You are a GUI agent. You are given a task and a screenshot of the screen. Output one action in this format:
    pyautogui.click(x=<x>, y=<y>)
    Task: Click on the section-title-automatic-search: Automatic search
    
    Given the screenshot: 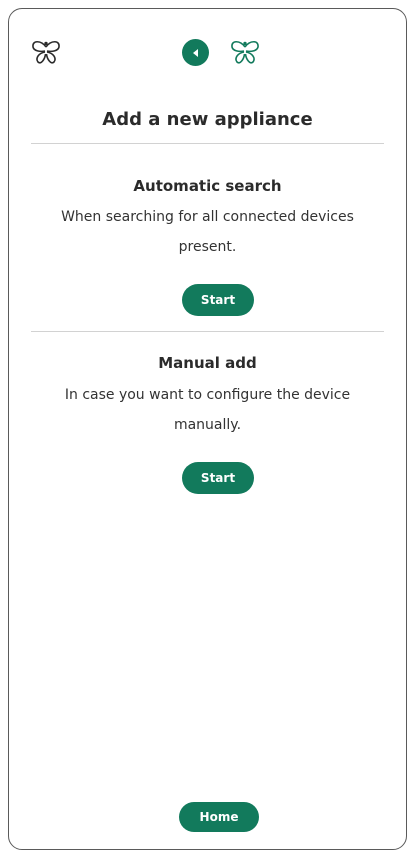 What is the action you would take?
    pyautogui.click(x=207, y=186)
    